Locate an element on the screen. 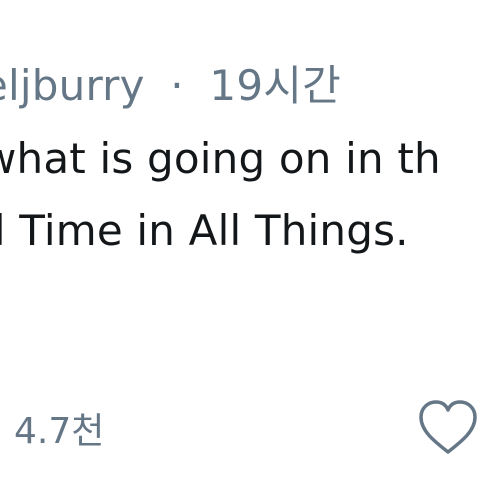 The height and width of the screenshot is (500, 500). timestamp: 19시간 is located at coordinates (275, 85).